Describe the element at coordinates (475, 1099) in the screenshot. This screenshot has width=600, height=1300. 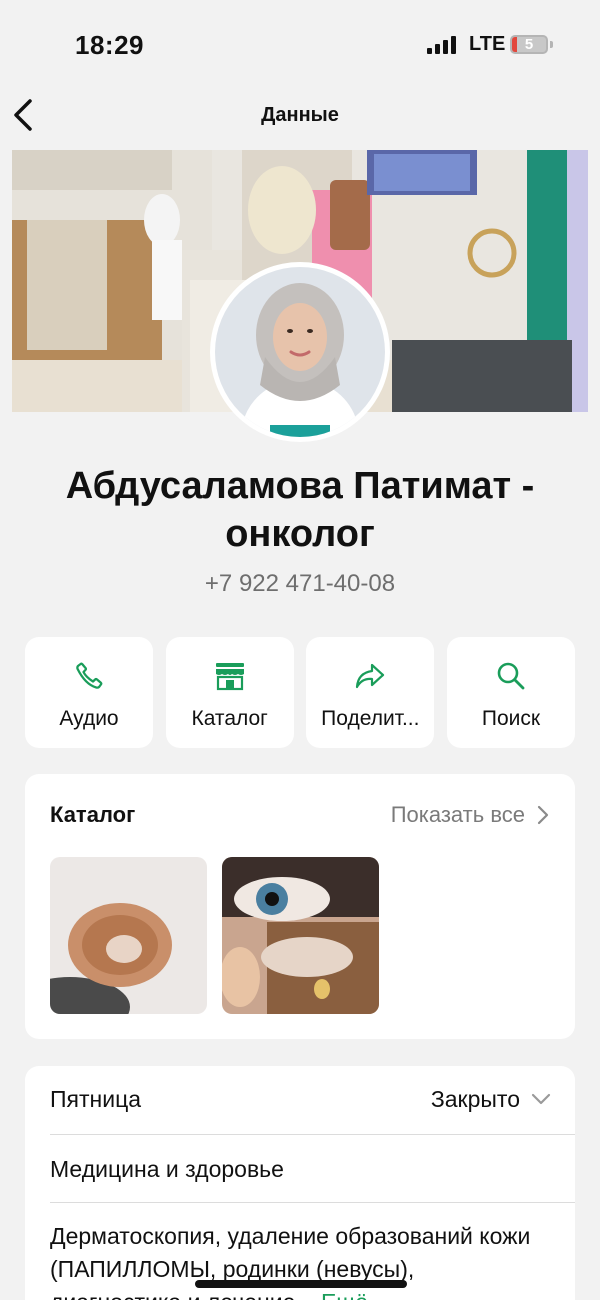
I see `hours-status: Закрыто` at that location.